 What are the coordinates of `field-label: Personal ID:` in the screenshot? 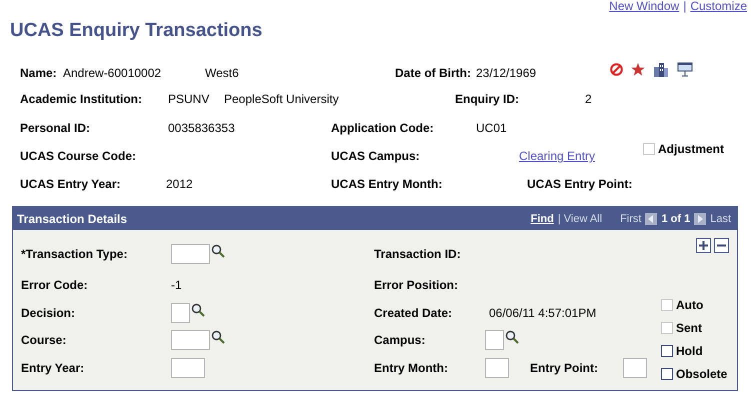 It's located at (56, 128).